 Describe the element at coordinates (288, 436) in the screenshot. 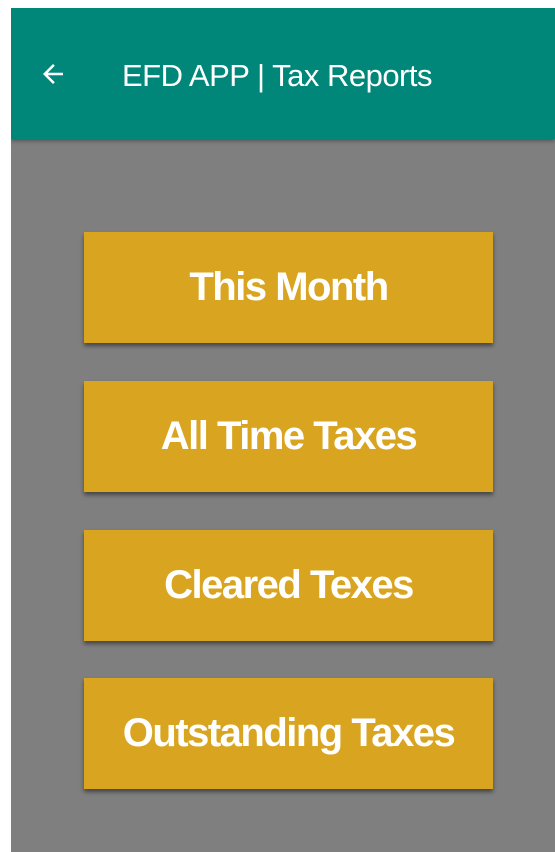

I see `all-time-taxes-button: All Time Taxes` at that location.